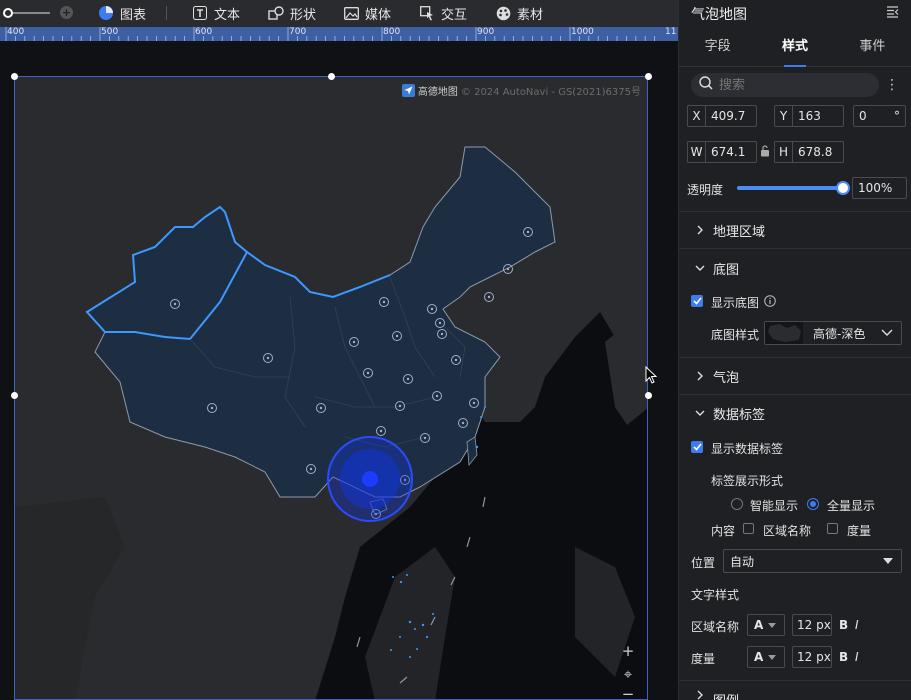  What do you see at coordinates (839, 333) in the screenshot?
I see `base-map-style-value: 高德-深色` at bounding box center [839, 333].